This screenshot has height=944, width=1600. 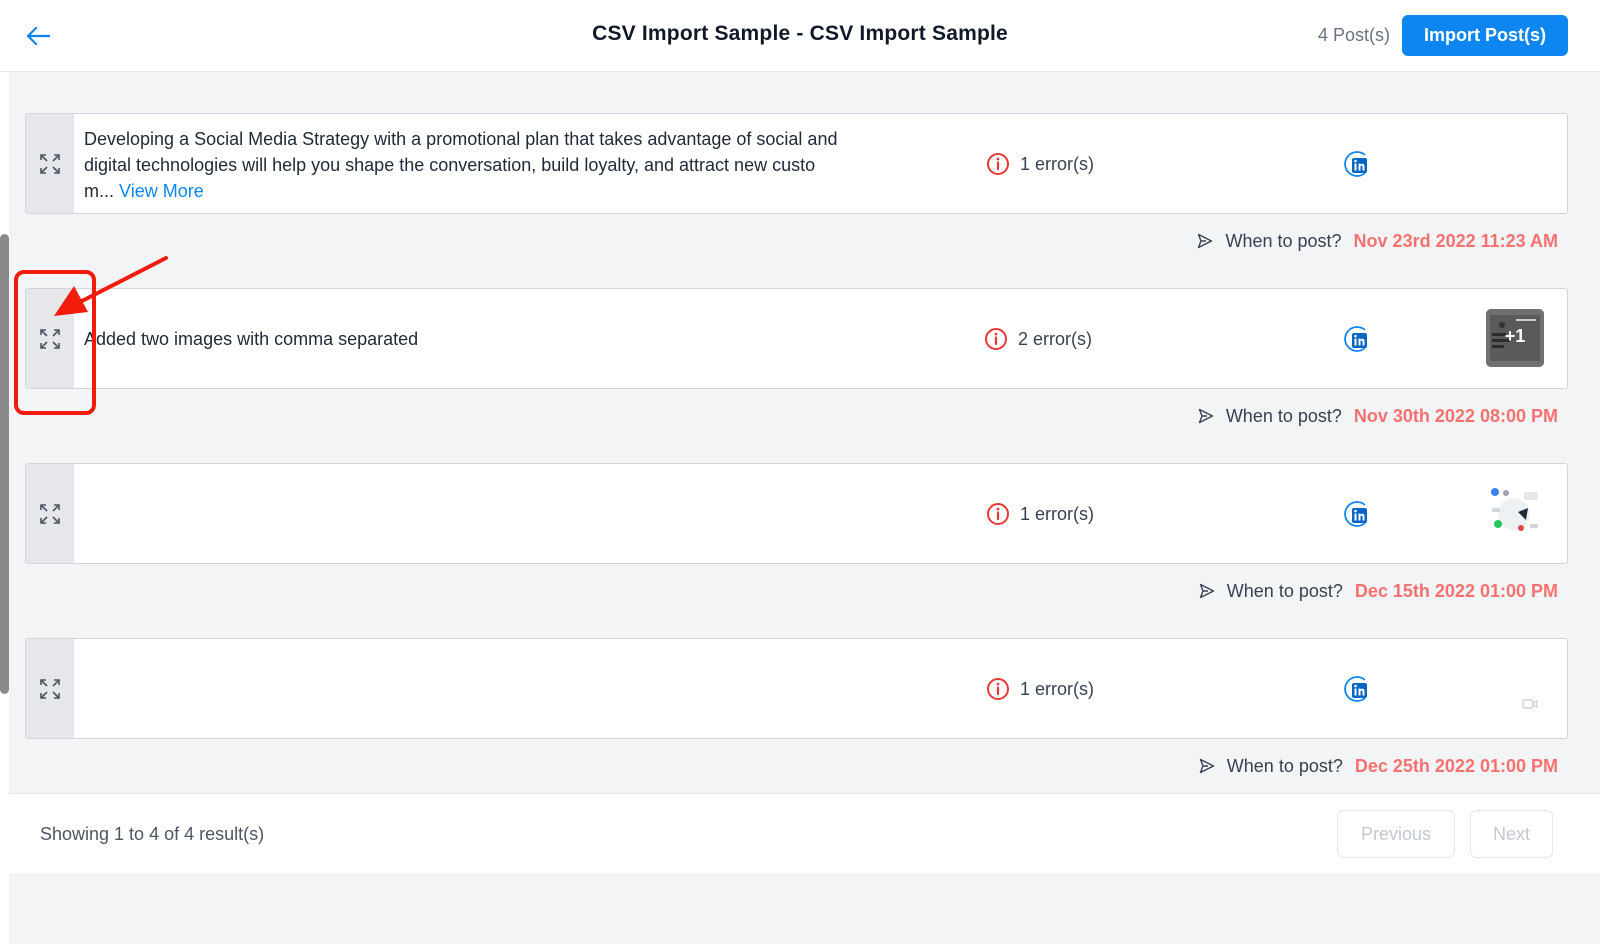 What do you see at coordinates (1456, 241) in the screenshot?
I see `schedule-date: Nov 23rd 2022 11:23 AM` at bounding box center [1456, 241].